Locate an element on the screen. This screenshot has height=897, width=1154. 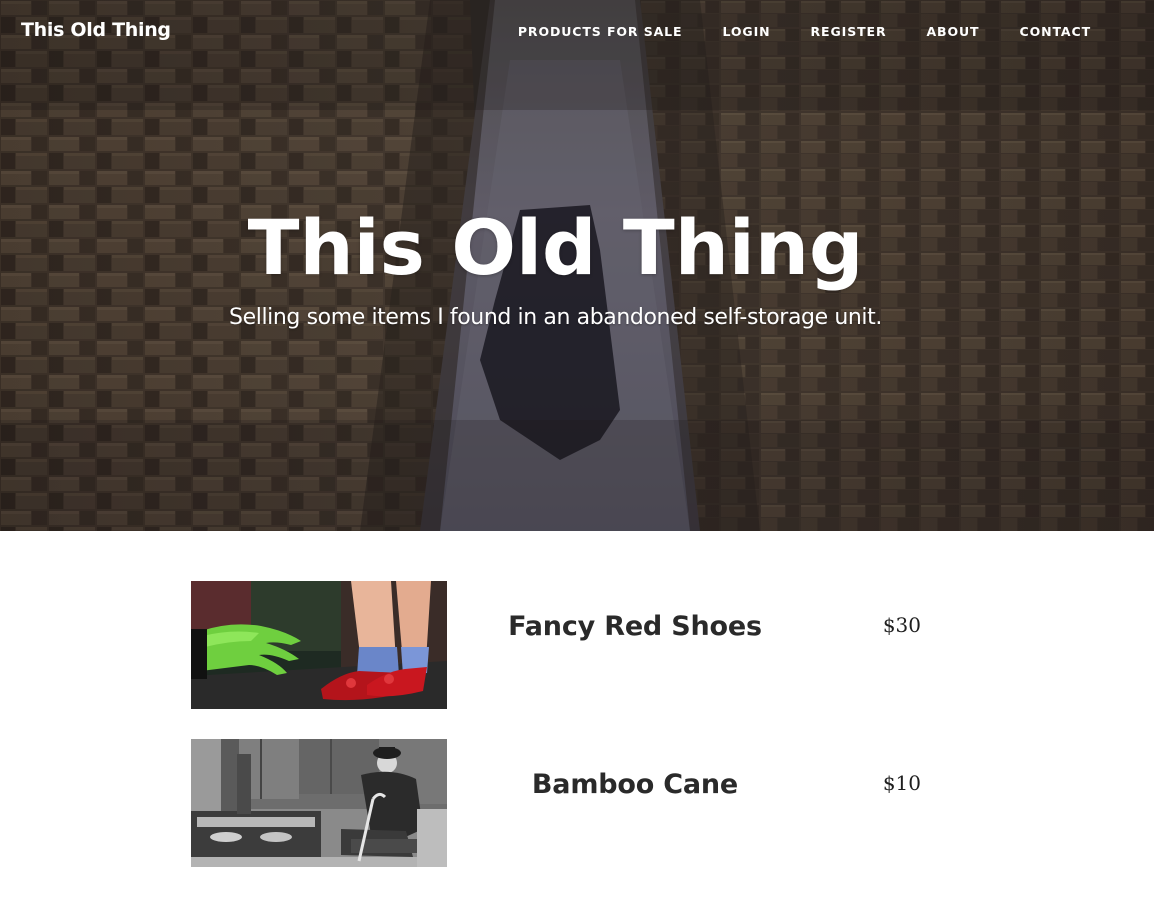
brand-logo-link: This Old Thing is located at coordinates (96, 30).